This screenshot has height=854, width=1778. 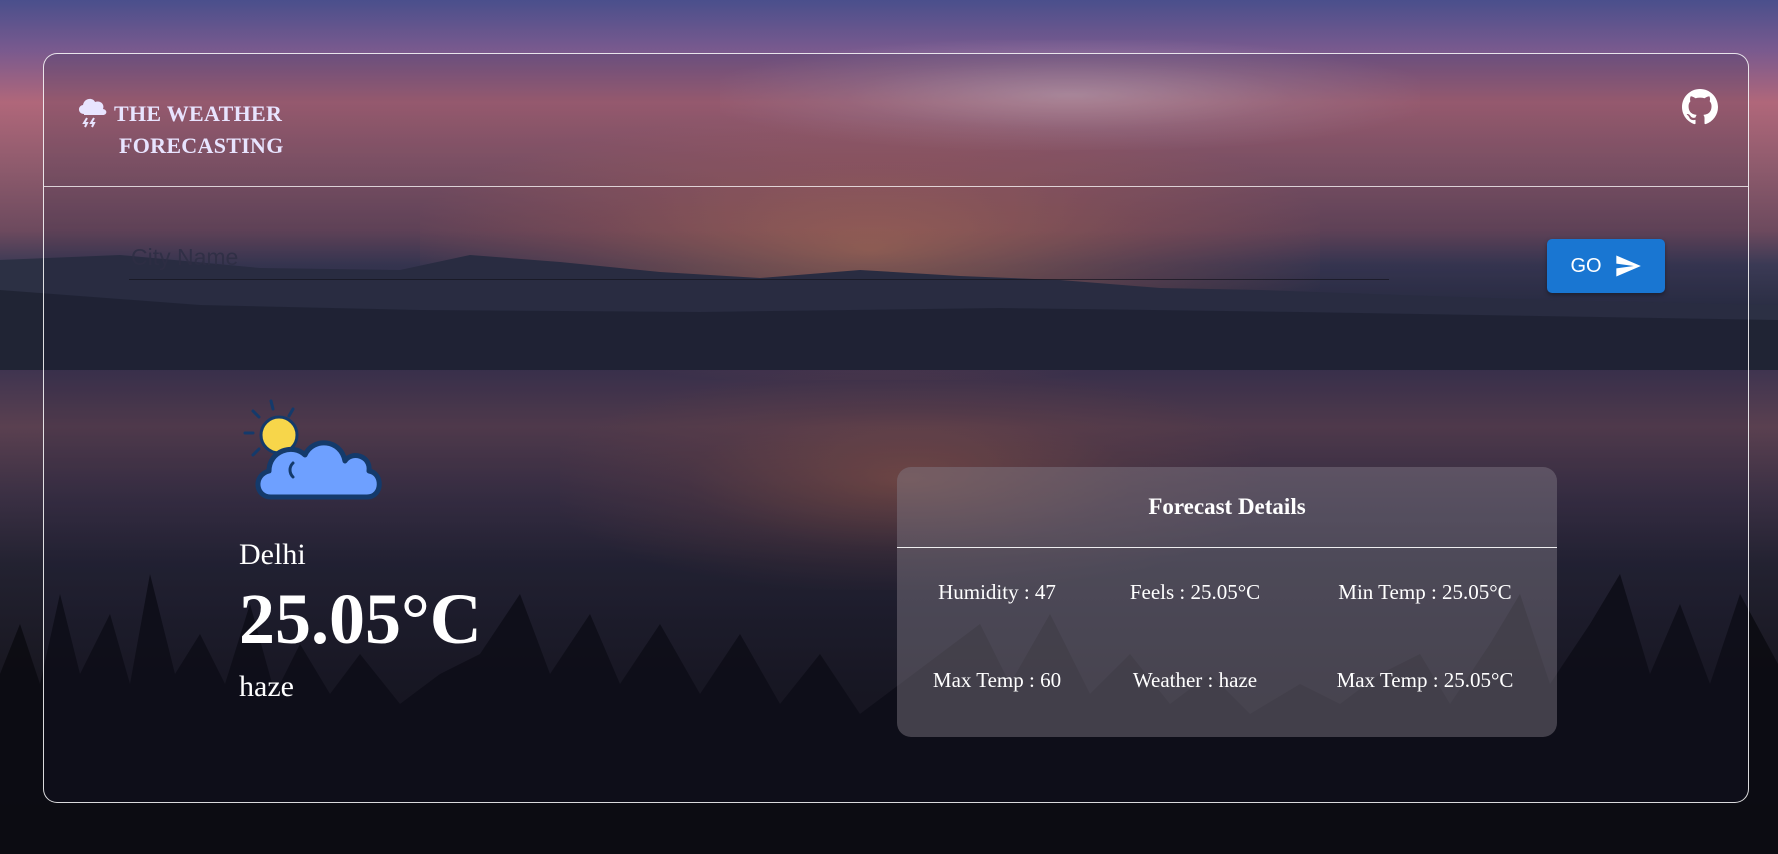 I want to click on detail-max-temp-2: Max Temp : 25.05°C, so click(x=1425, y=679).